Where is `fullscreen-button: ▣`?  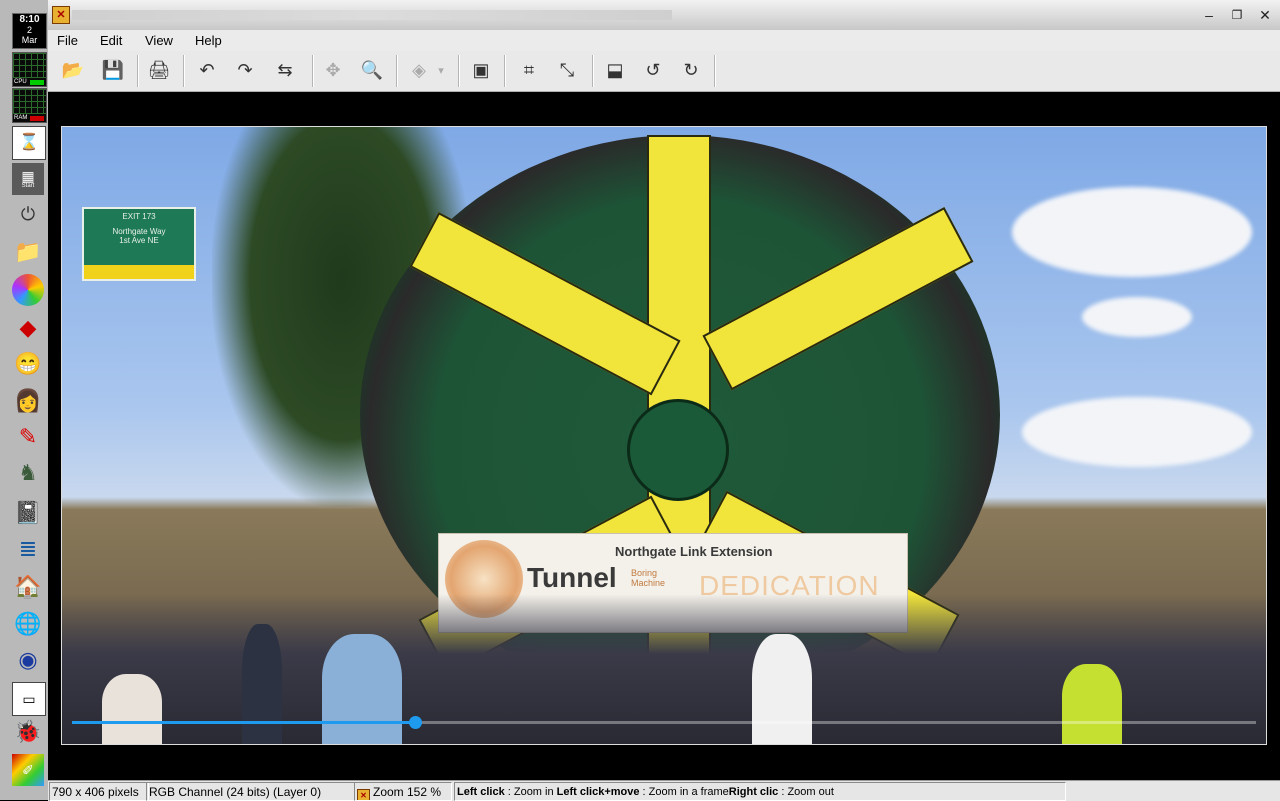 fullscreen-button: ▣ is located at coordinates (481, 70).